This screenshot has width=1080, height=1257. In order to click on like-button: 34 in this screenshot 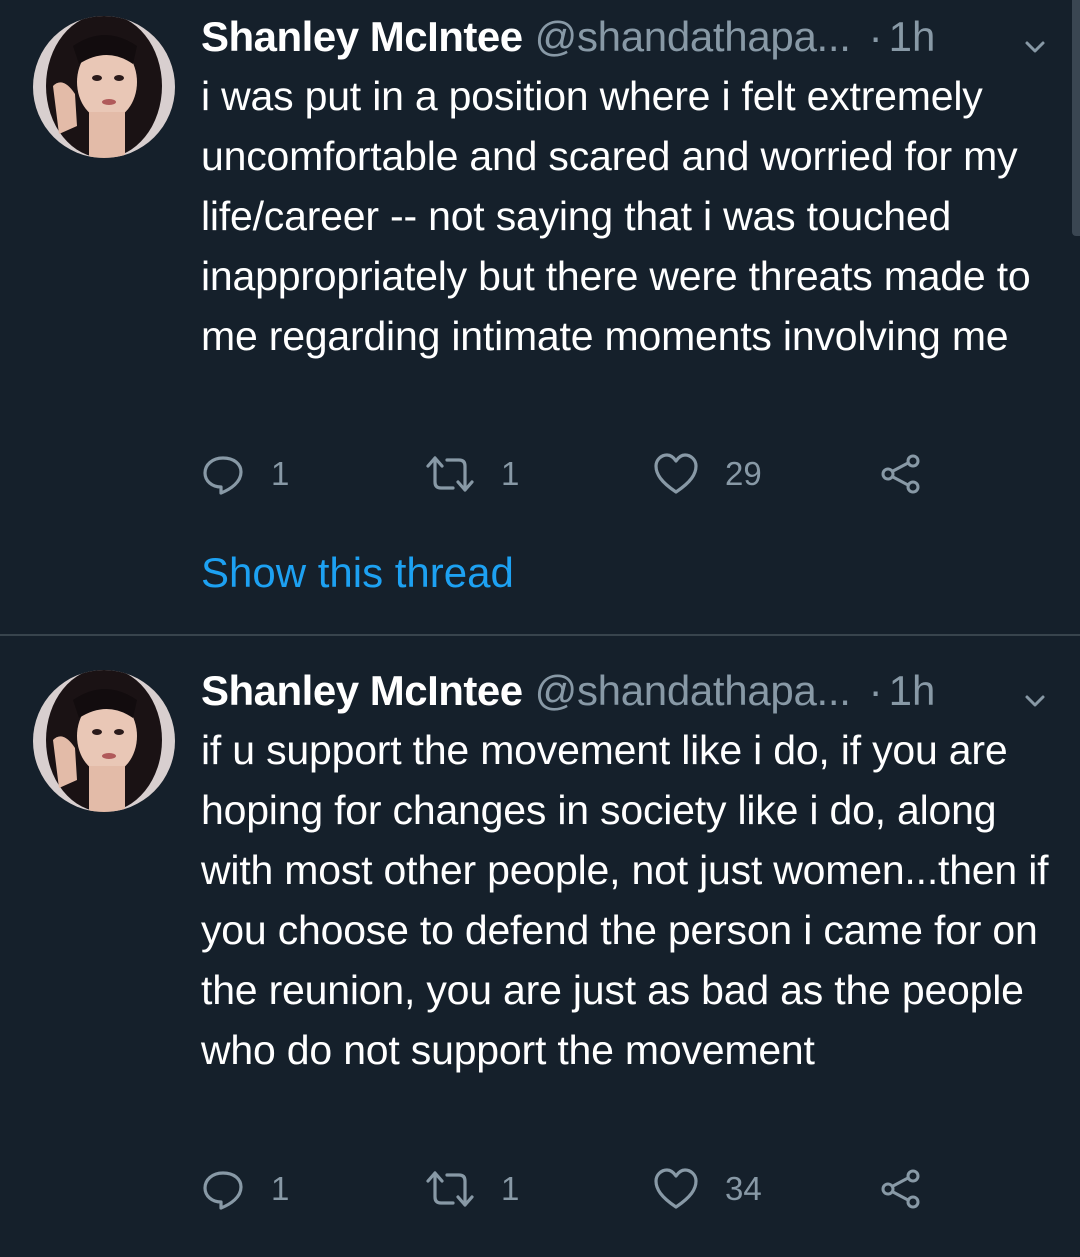, I will do `click(707, 1189)`.